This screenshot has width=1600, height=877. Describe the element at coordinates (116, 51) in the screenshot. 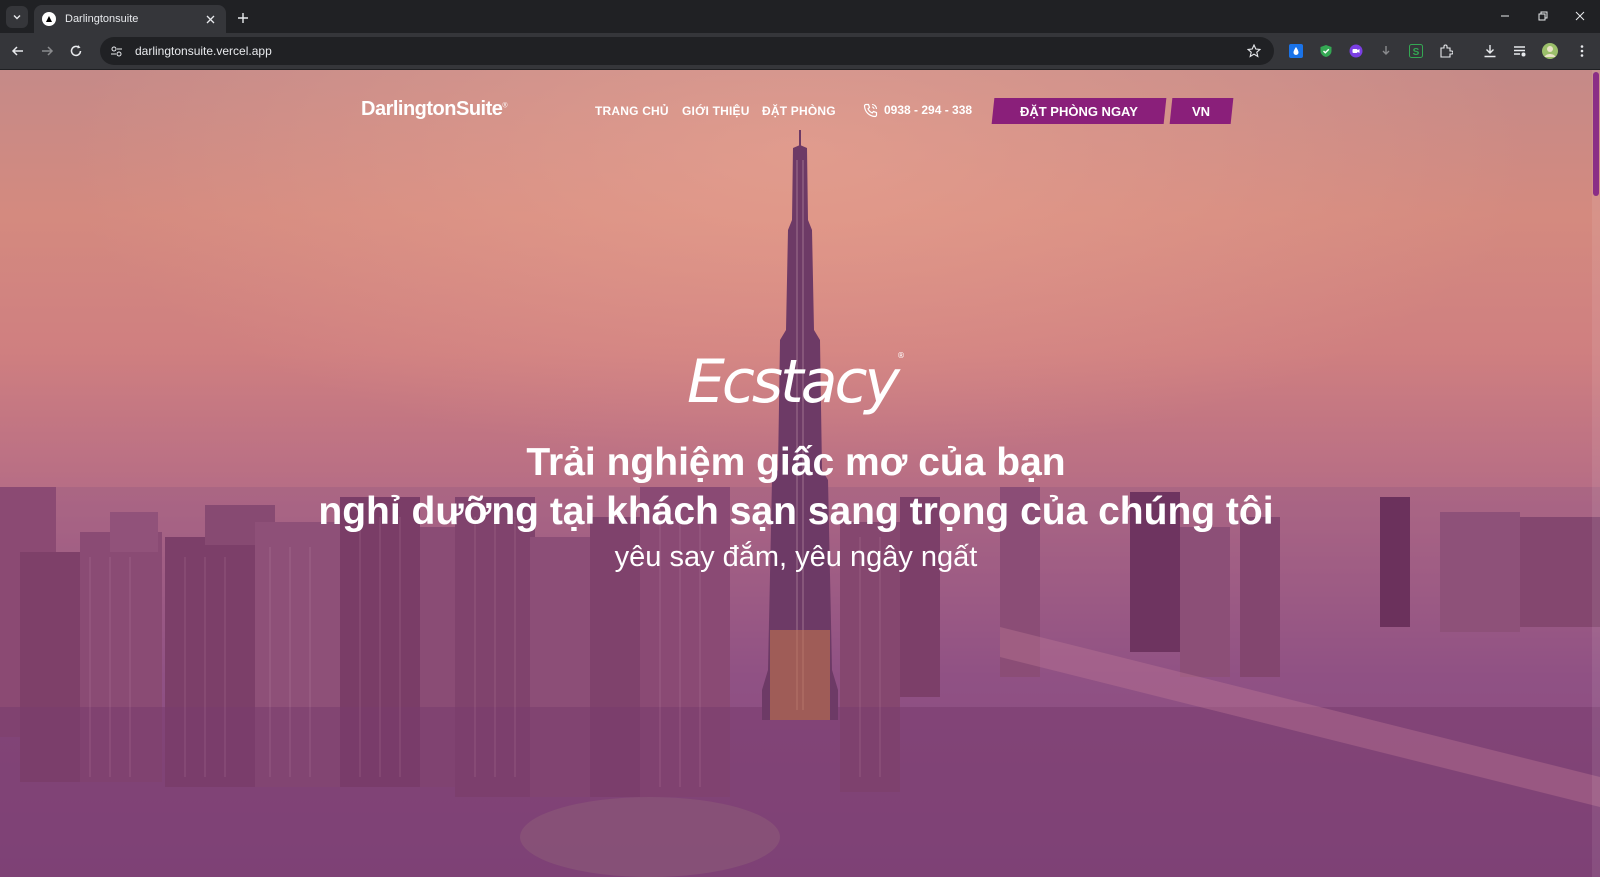

I see `site-info-icon` at that location.